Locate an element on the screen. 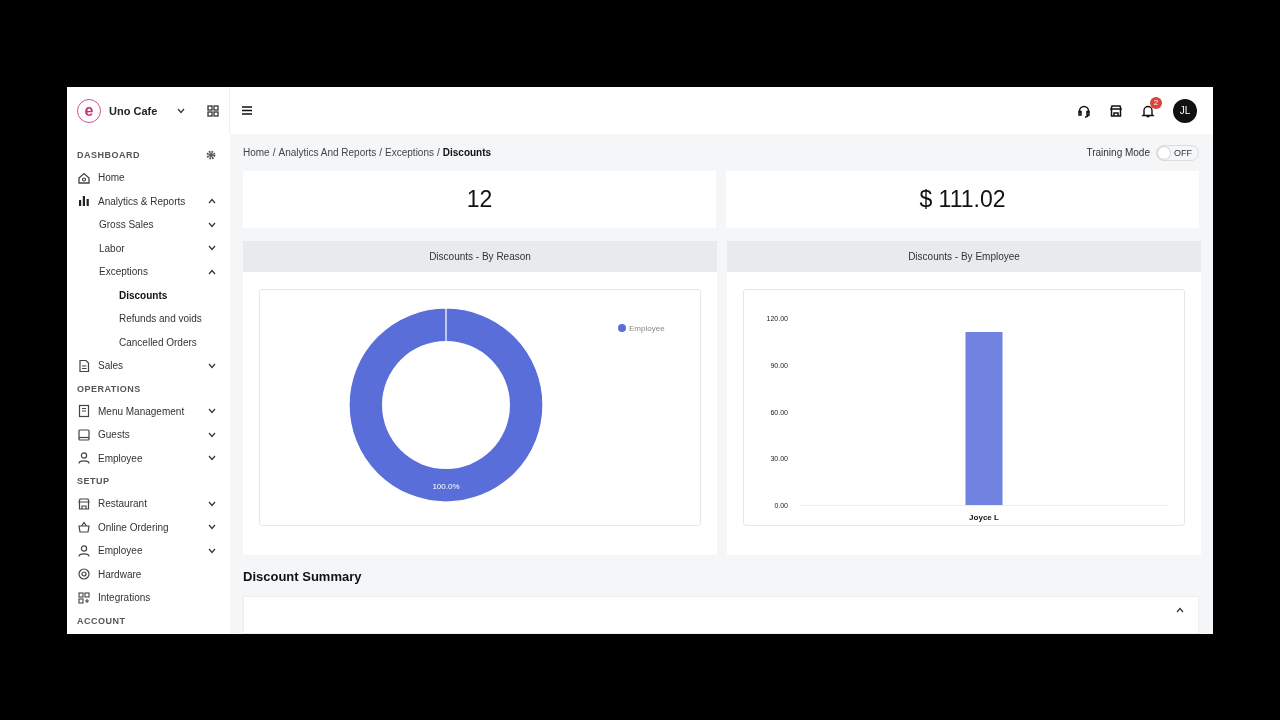 Image resolution: width=1280 pixels, height=720 pixels. sidebar-item: Gross Sales is located at coordinates (146, 225).